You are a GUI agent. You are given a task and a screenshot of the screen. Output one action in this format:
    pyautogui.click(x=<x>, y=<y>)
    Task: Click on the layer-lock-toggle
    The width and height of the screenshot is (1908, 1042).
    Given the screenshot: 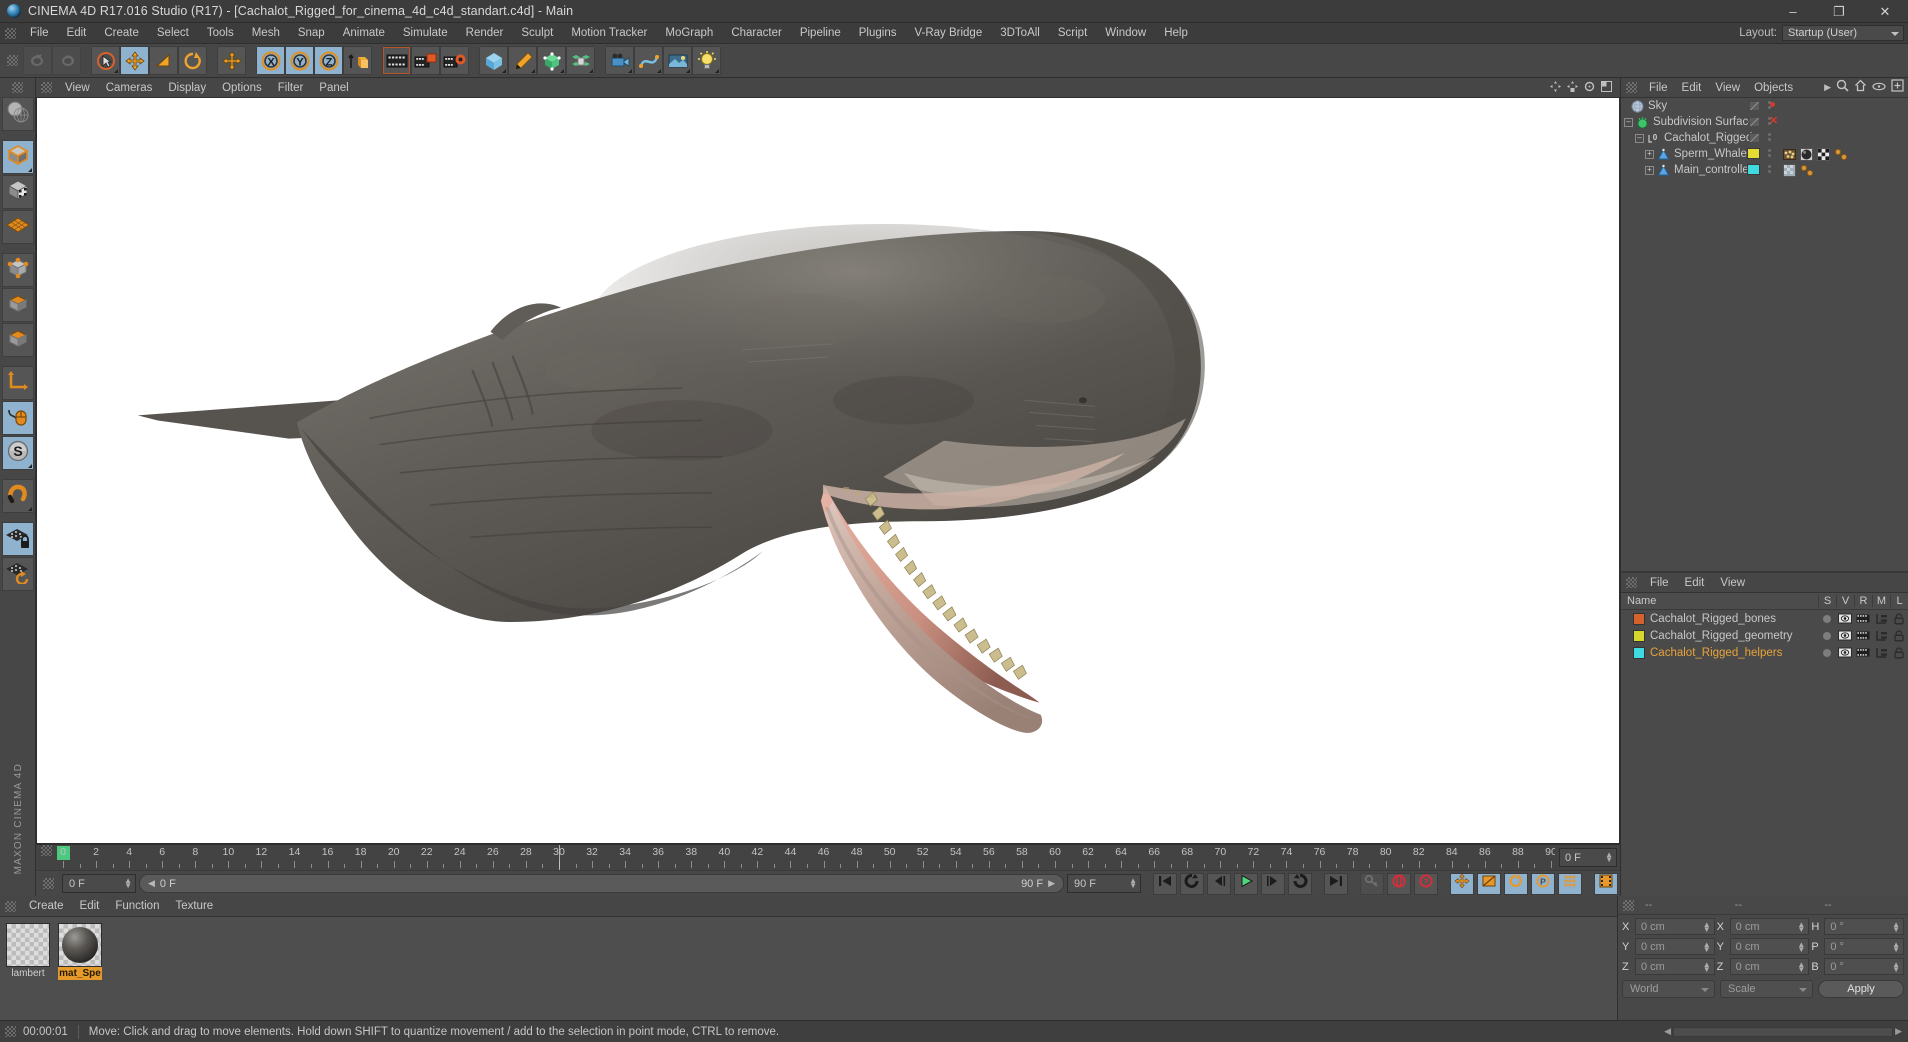 What is the action you would take?
    pyautogui.click(x=1899, y=652)
    